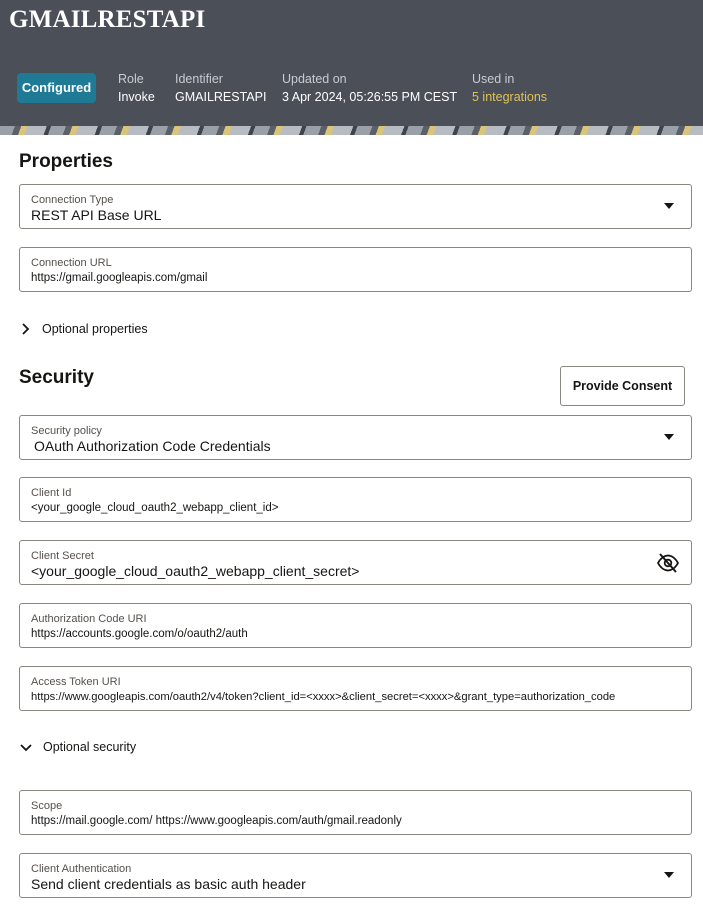 This screenshot has width=703, height=906. Describe the element at coordinates (119, 278) in the screenshot. I see `connection-url-value: https://gmail.googleapis.com/gmail` at that location.